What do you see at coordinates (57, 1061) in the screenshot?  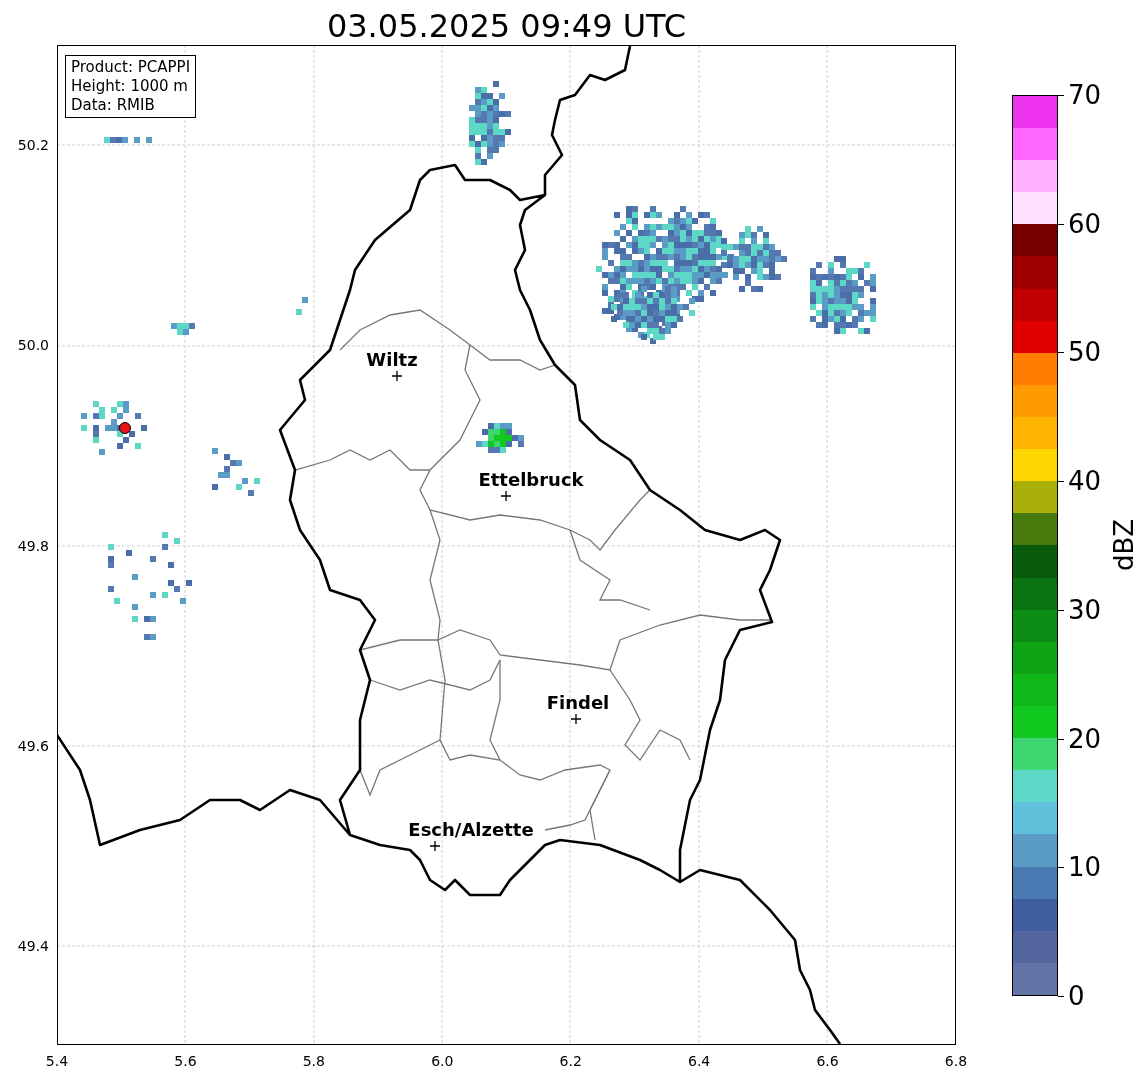 I see `x-tick-label: 5.4` at bounding box center [57, 1061].